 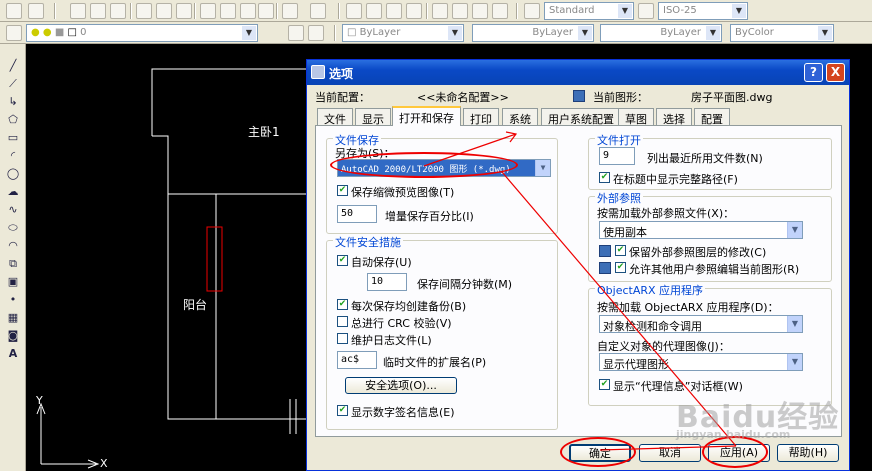 What do you see at coordinates (318, 11) in the screenshot?
I see `redo-icon` at bounding box center [318, 11].